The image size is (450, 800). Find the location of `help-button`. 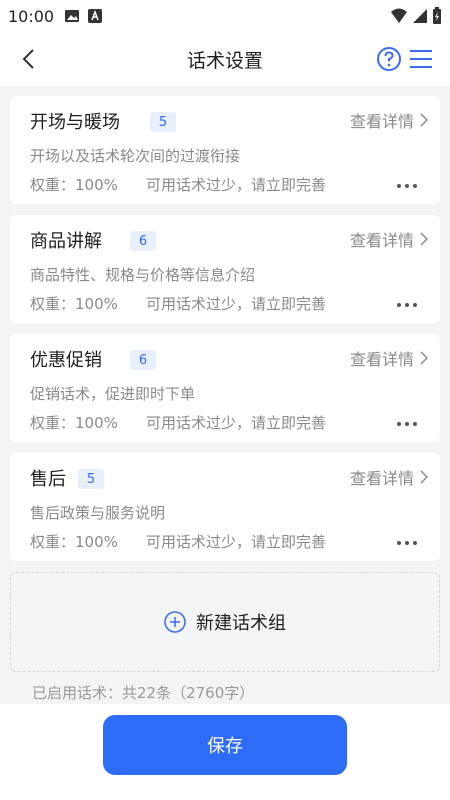

help-button is located at coordinates (389, 59).